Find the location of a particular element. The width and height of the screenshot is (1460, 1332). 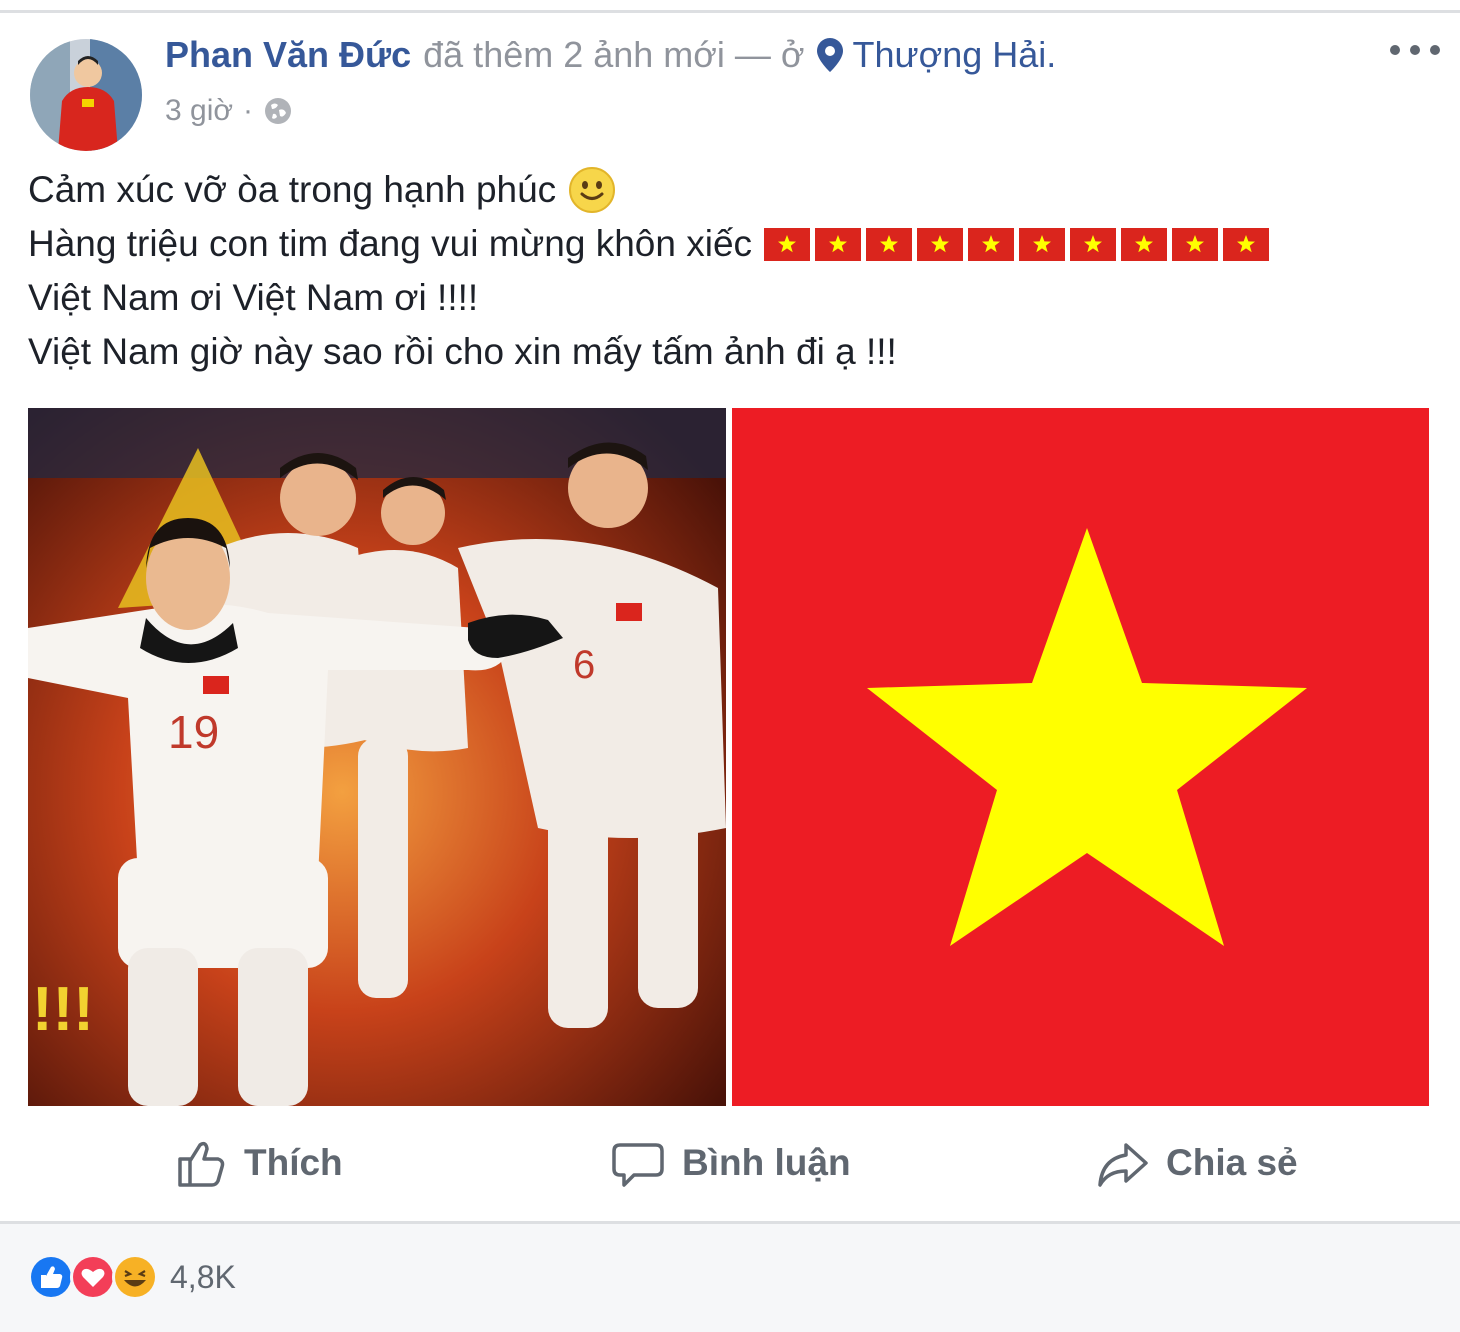

photo-overlay-text: !!! is located at coordinates (63, 1009).